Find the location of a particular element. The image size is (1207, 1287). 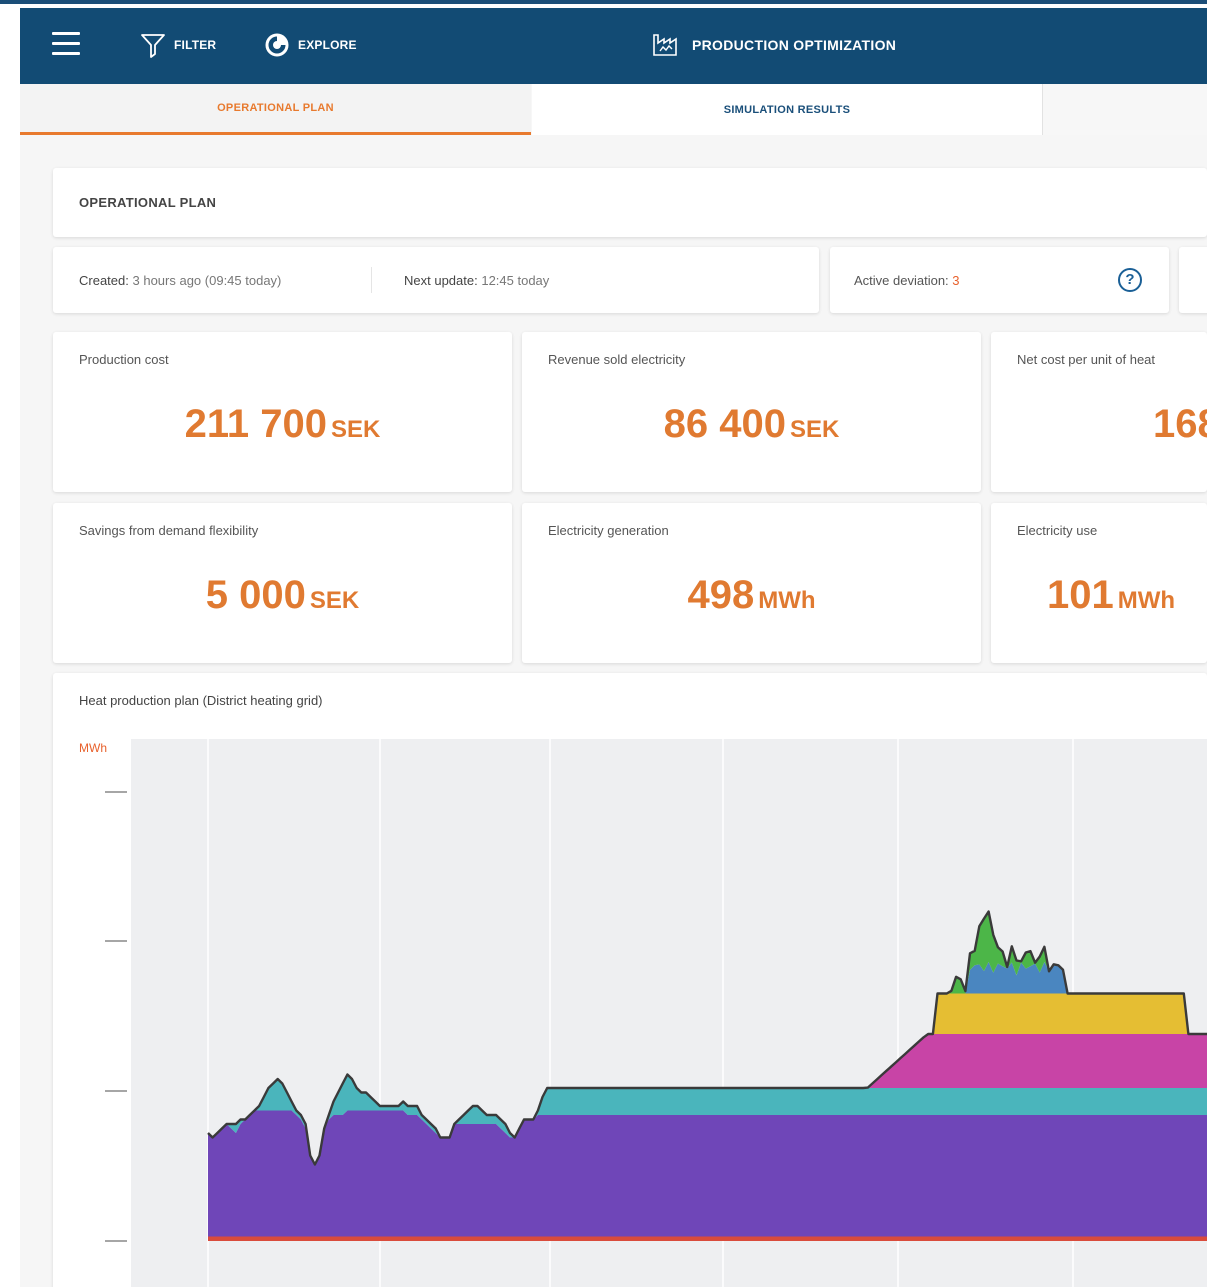

kpi-number: 5 000 is located at coordinates (255, 595).